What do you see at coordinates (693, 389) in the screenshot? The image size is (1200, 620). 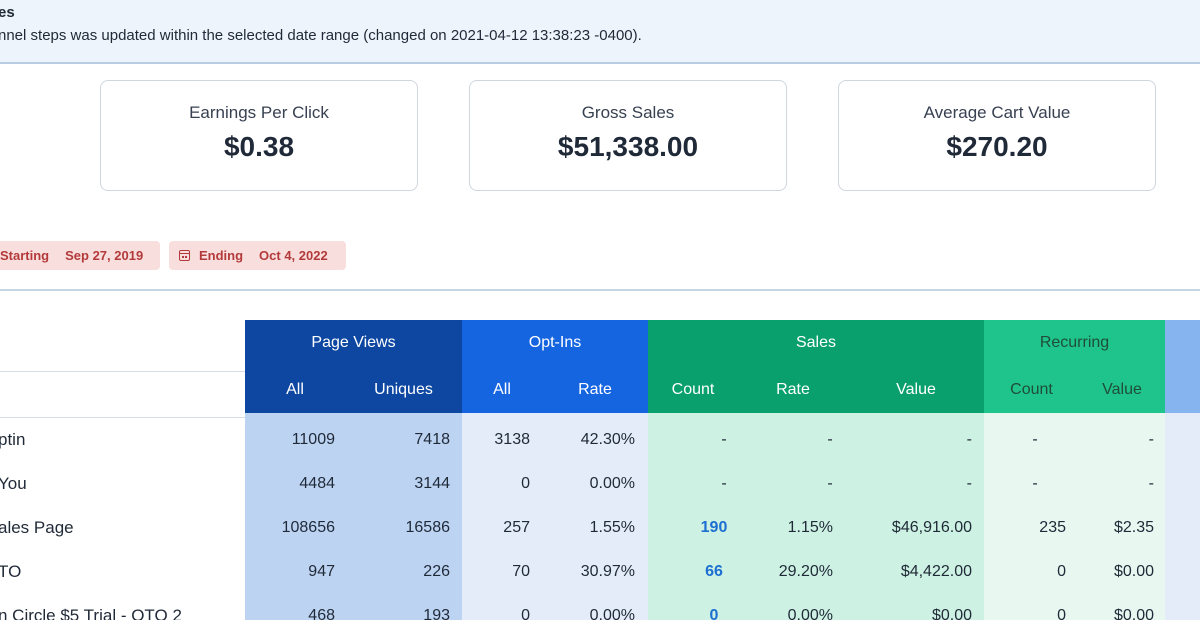 I see `subheader-sales-count: Count` at bounding box center [693, 389].